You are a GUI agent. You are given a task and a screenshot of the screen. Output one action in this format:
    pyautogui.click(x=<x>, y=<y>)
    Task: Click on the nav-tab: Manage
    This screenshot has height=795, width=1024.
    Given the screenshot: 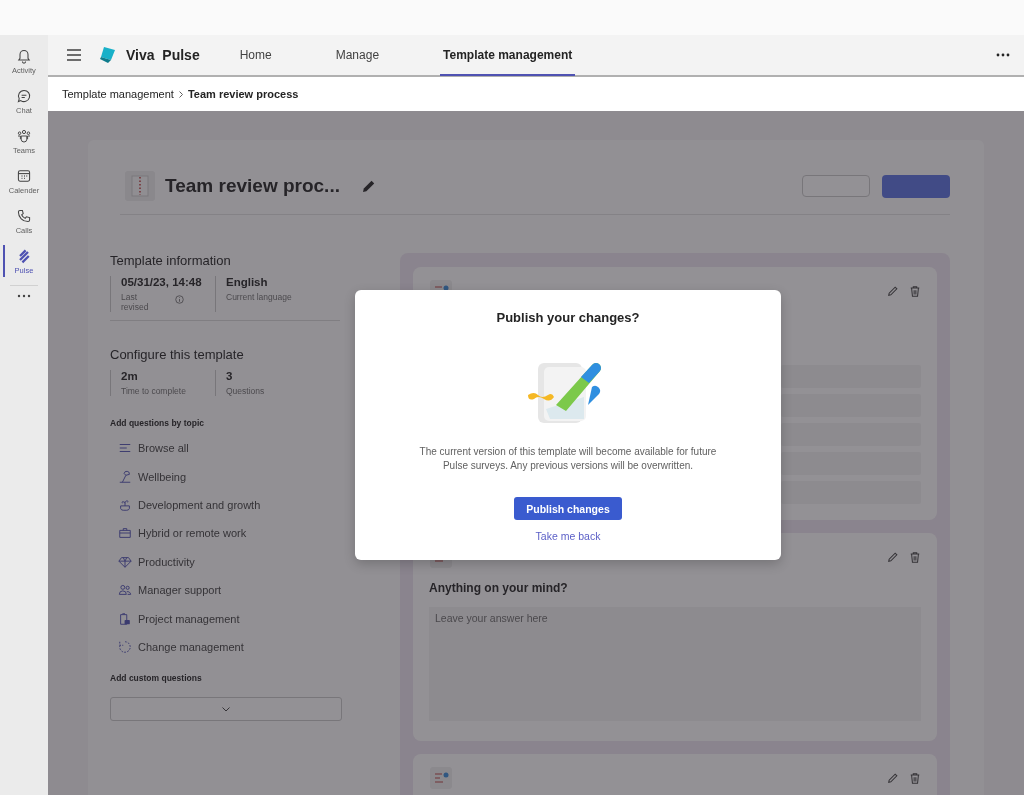 What is the action you would take?
    pyautogui.click(x=357, y=56)
    